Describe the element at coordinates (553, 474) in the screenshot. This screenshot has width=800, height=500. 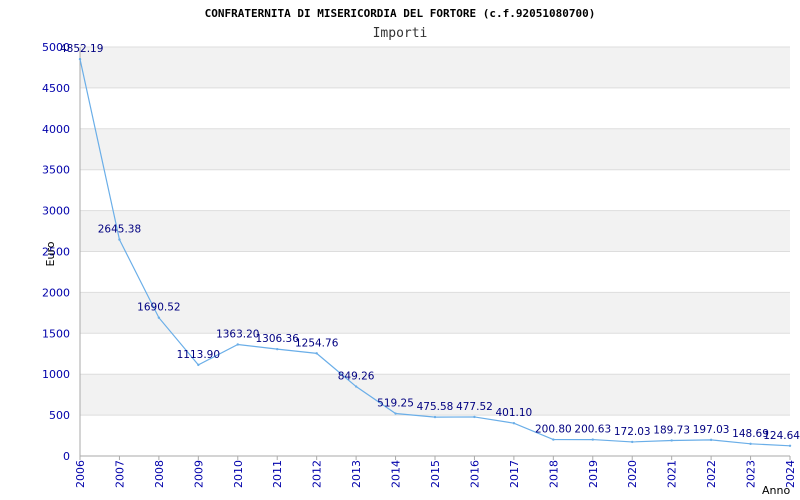
I see `x-tick-label: 2018` at that location.